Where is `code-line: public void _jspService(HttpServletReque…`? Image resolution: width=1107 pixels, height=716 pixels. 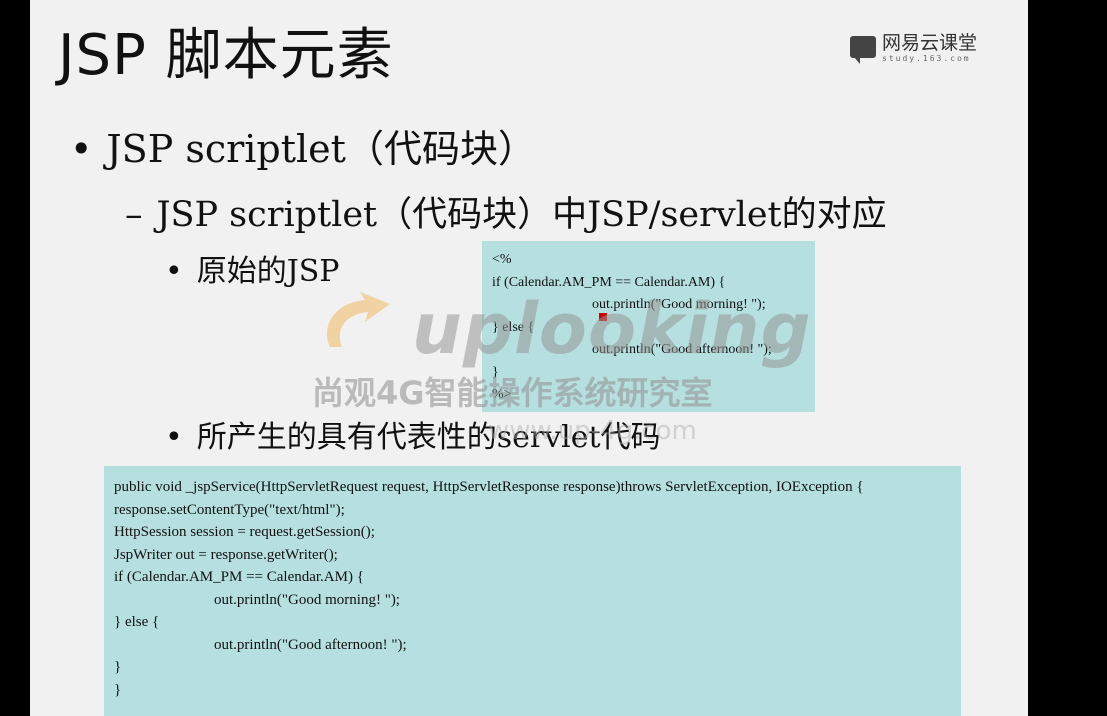 code-line: public void _jspService(HttpServletReque… is located at coordinates (489, 487).